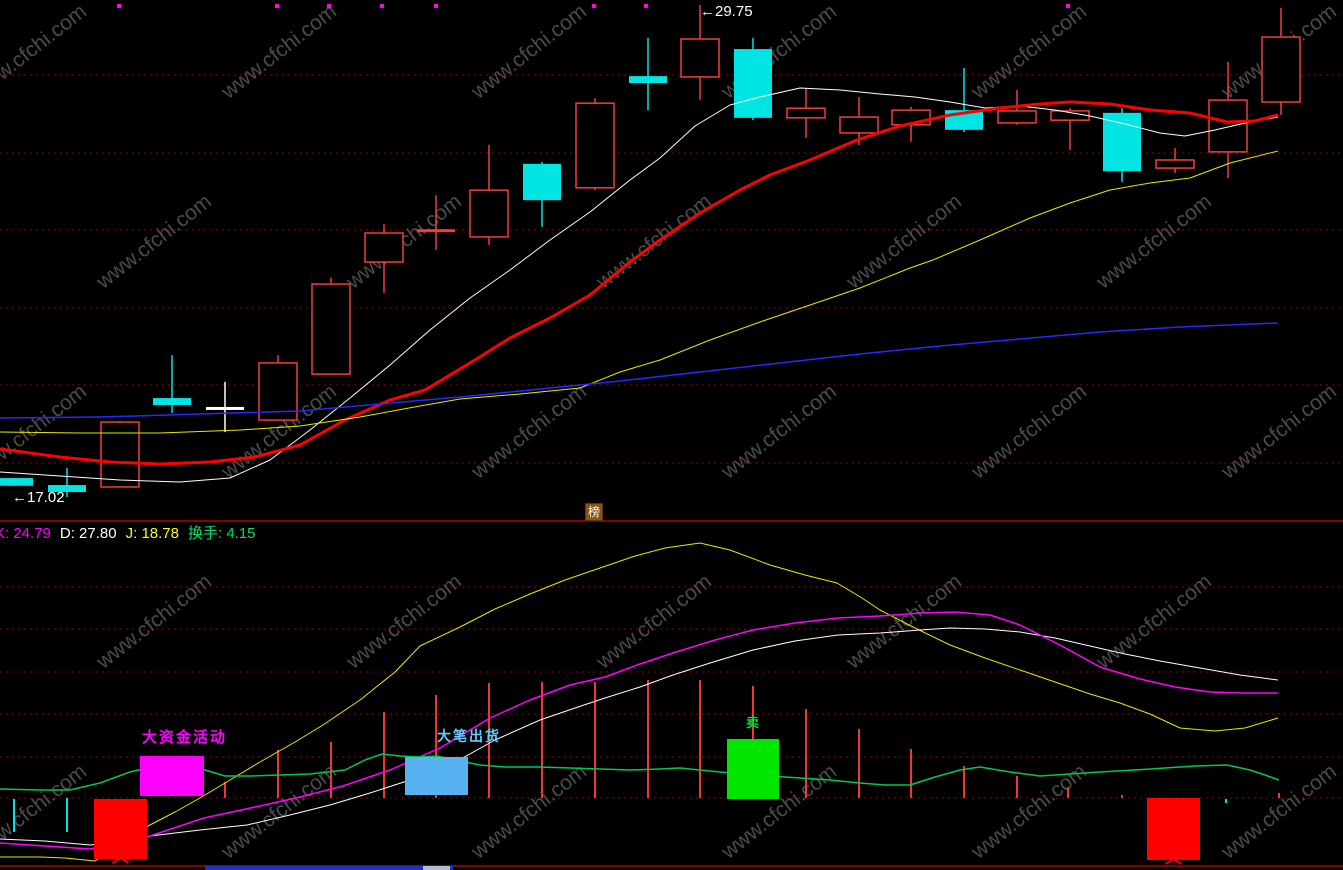 The width and height of the screenshot is (1343, 870). What do you see at coordinates (221, 533) in the screenshot?
I see `status-item: 换手: 4.15` at bounding box center [221, 533].